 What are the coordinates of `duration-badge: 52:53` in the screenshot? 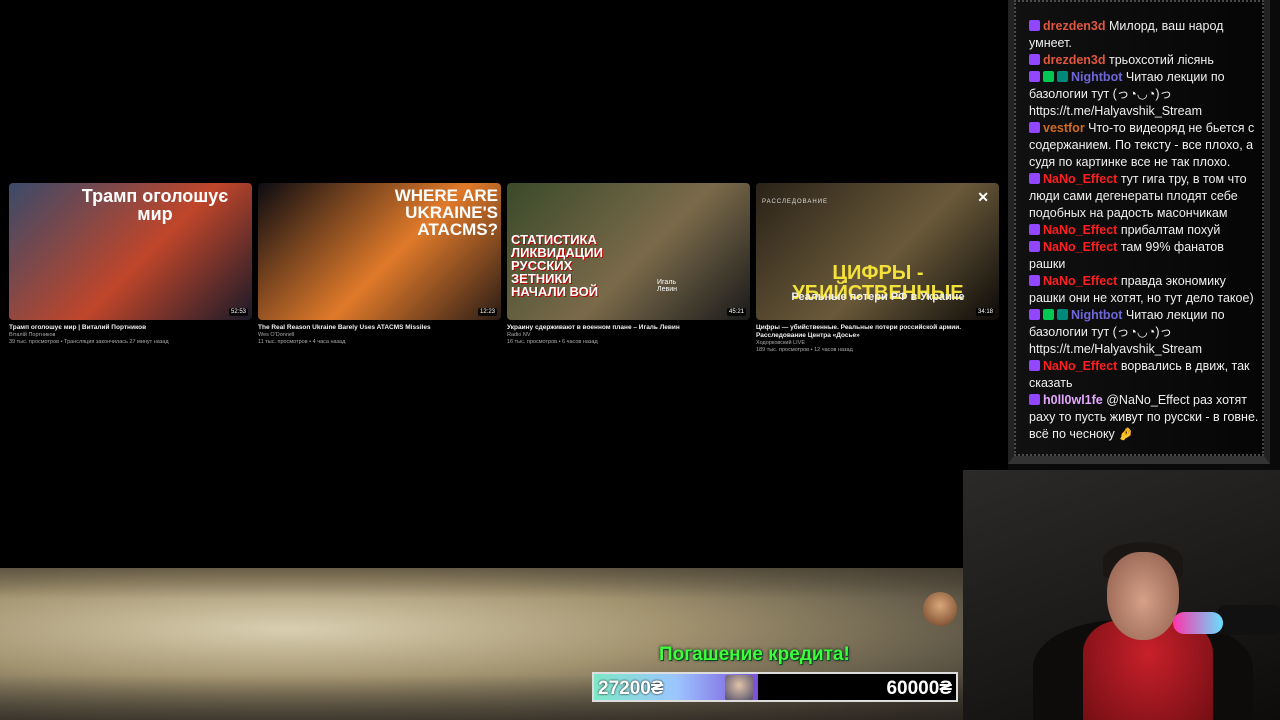 It's located at (238, 312).